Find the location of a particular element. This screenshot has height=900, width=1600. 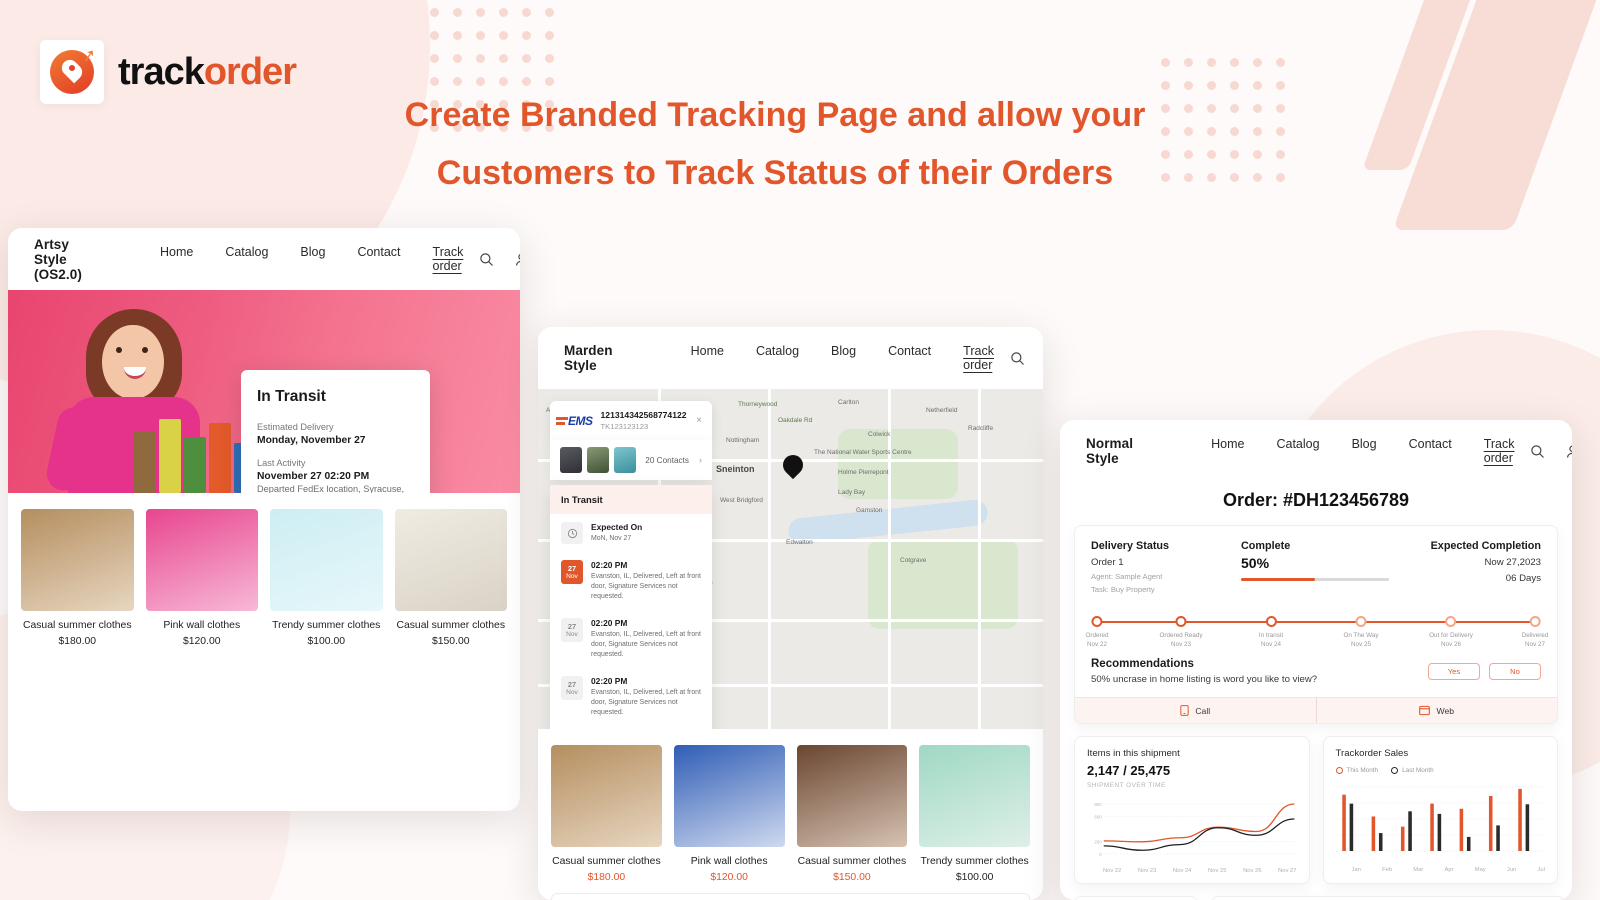

x-tick: Feb is located at coordinates (1387, 870).